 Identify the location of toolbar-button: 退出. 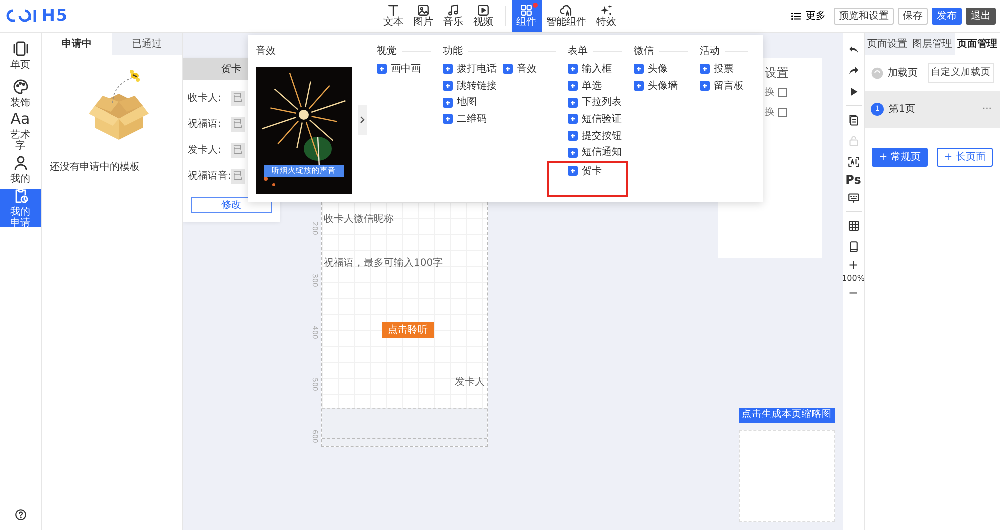
(981, 16).